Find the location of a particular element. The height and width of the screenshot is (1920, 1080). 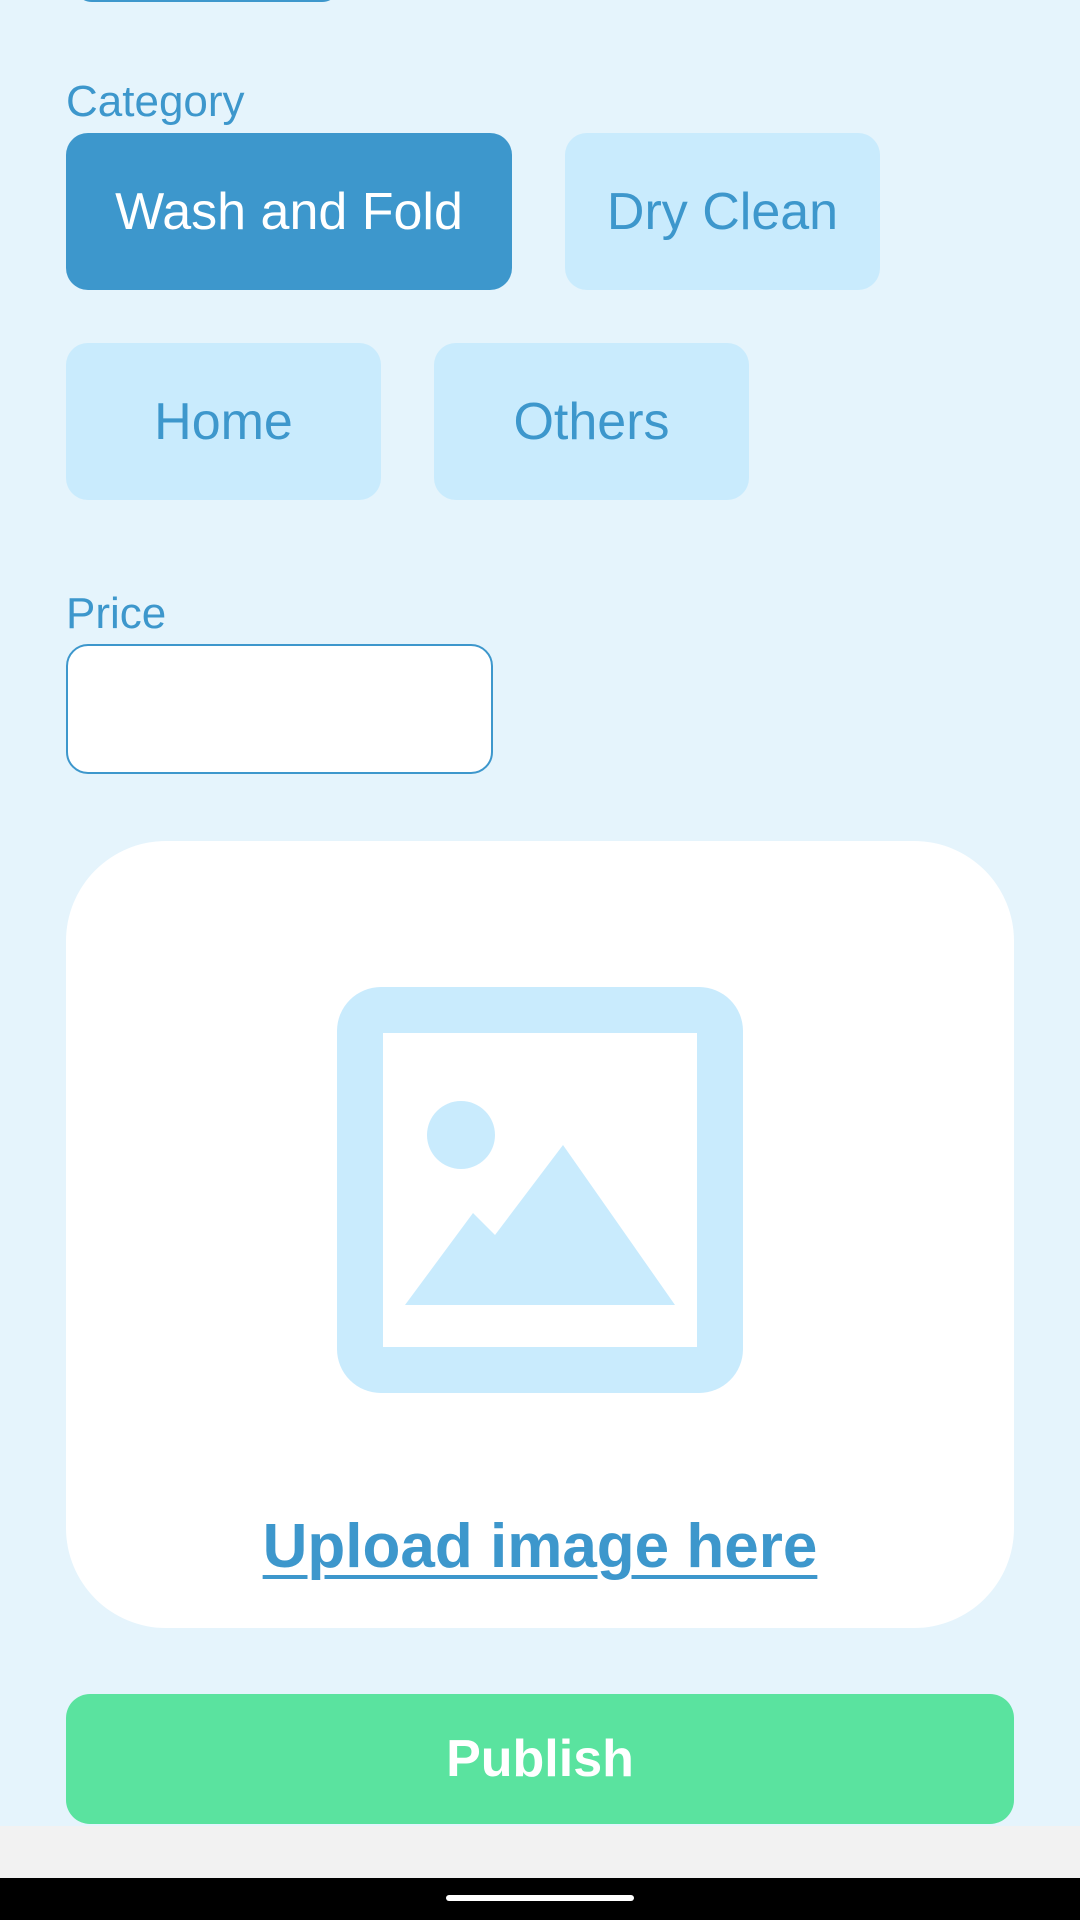

system-navigation-bar is located at coordinates (540, 1899).